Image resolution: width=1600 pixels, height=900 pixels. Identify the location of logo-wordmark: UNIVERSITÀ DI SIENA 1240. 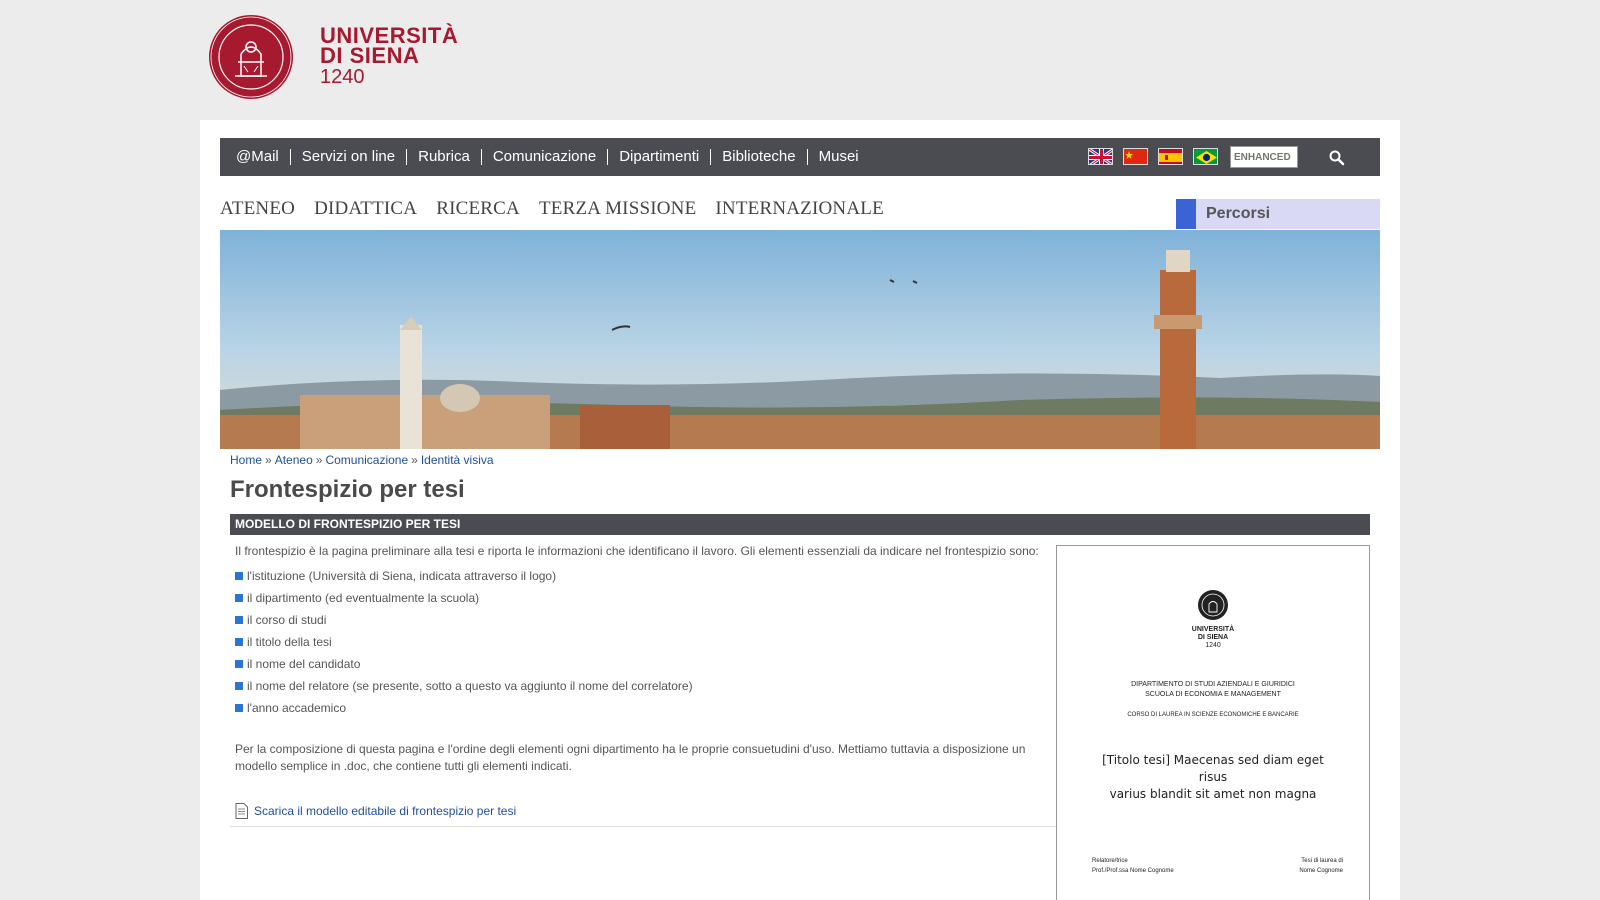
(389, 57).